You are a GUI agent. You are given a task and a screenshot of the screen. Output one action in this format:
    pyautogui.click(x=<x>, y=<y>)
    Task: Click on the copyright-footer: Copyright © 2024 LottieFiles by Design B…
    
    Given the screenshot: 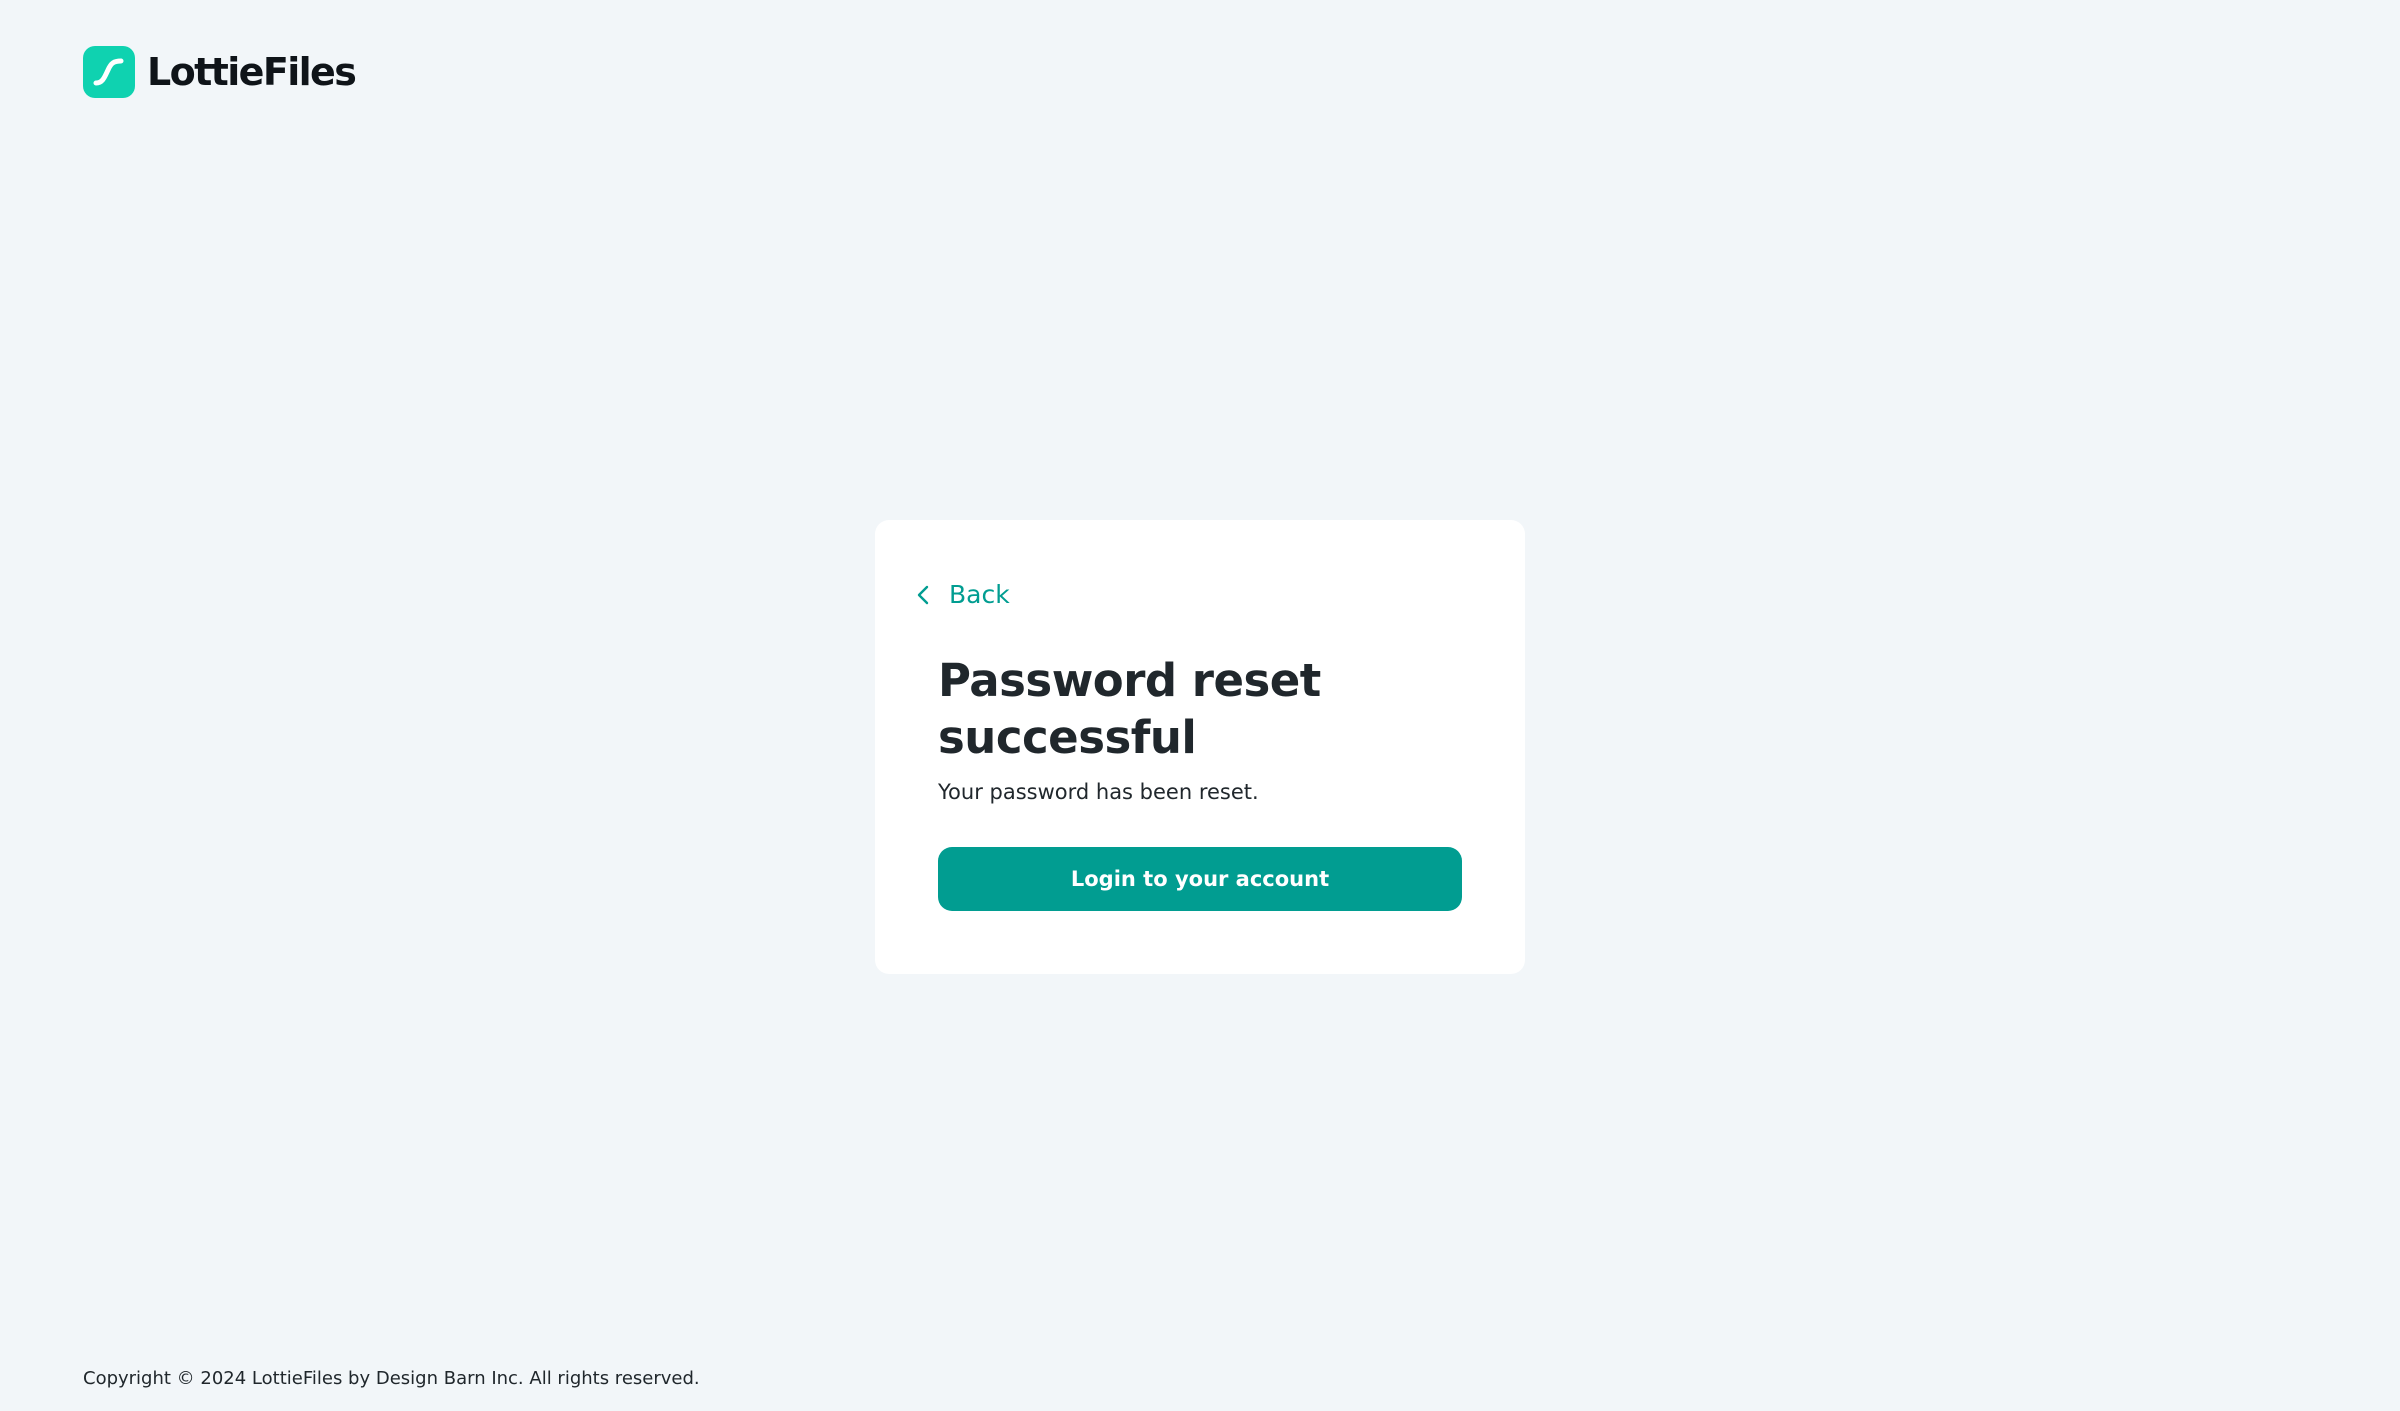 What is the action you would take?
    pyautogui.click(x=391, y=1378)
    